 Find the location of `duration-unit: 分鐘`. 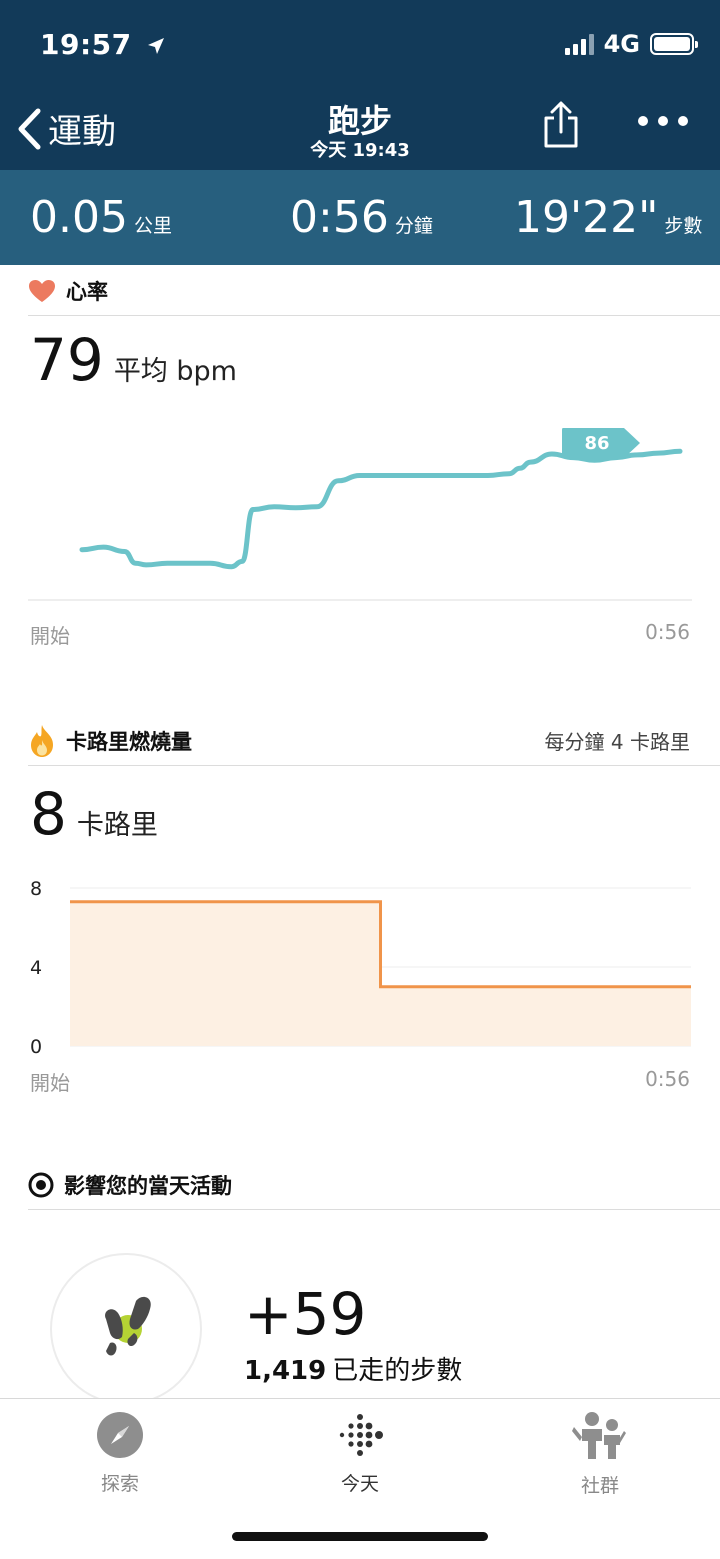

duration-unit: 分鐘 is located at coordinates (413, 226).